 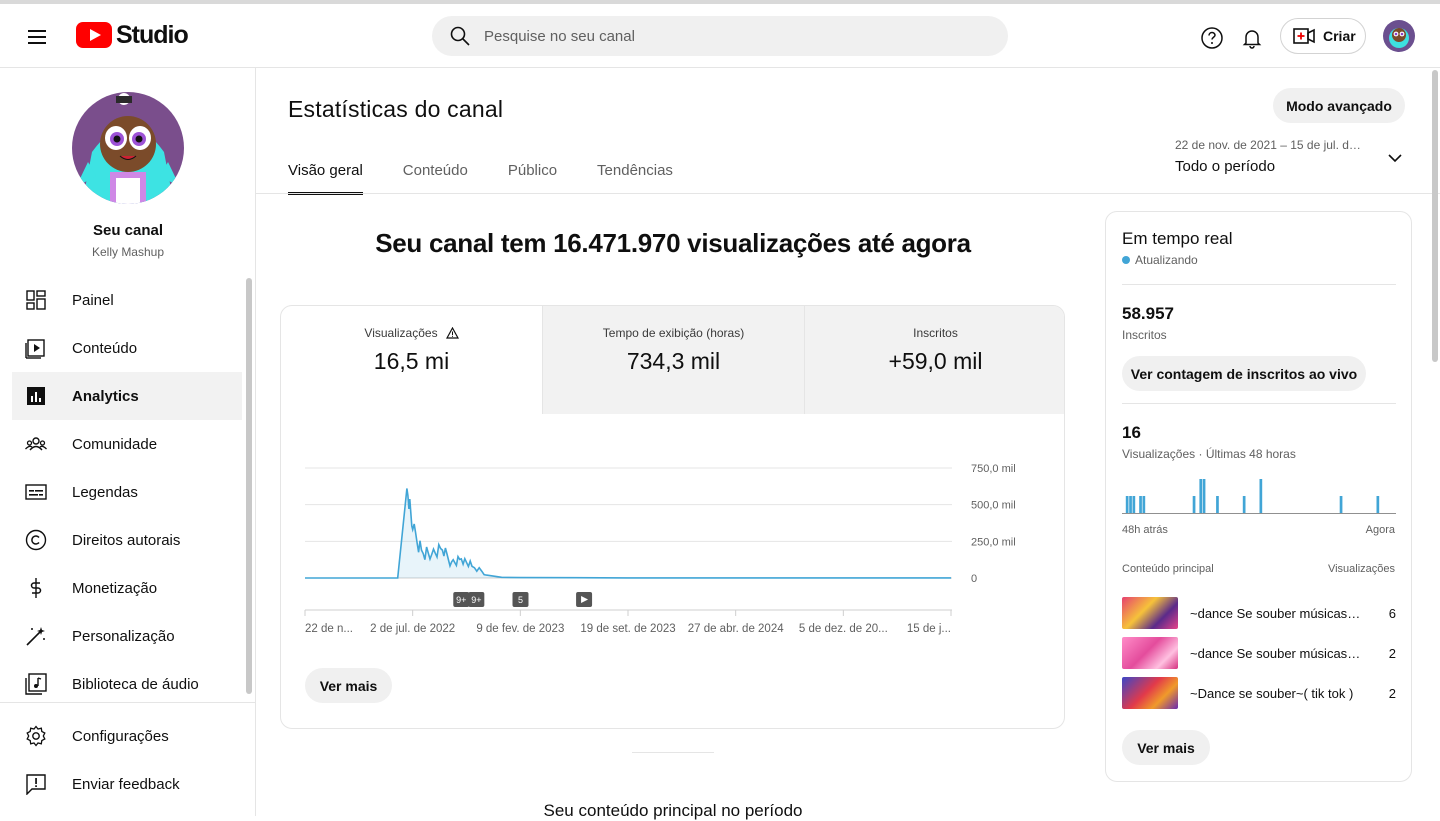 I want to click on sidebar-item-conteudo: Conteúdo, so click(x=127, y=348).